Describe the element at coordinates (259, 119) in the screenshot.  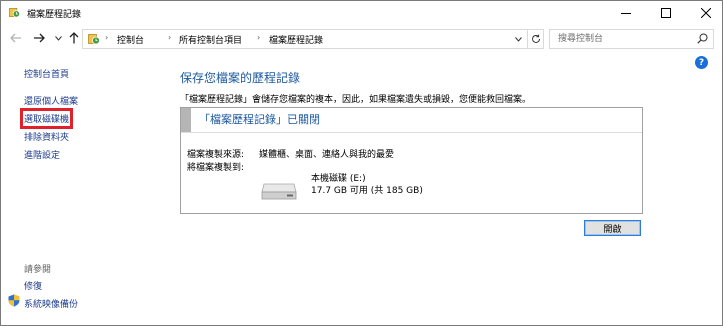
I see `status-title: 「檔案歷程記錄」已關閉` at that location.